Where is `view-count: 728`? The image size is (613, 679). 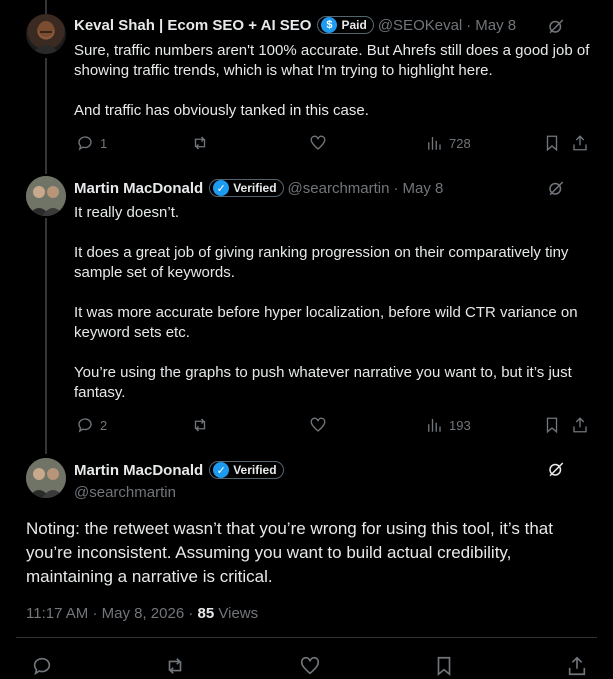 view-count: 728 is located at coordinates (460, 143).